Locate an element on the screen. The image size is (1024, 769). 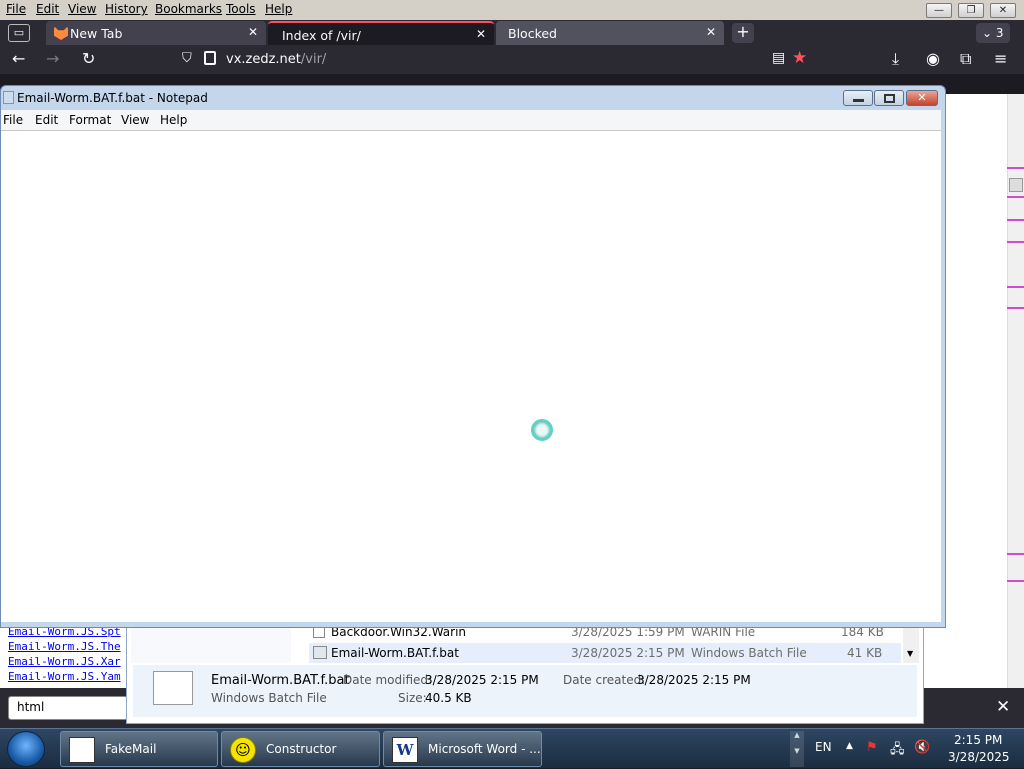
word-icon: W is located at coordinates (405, 750).